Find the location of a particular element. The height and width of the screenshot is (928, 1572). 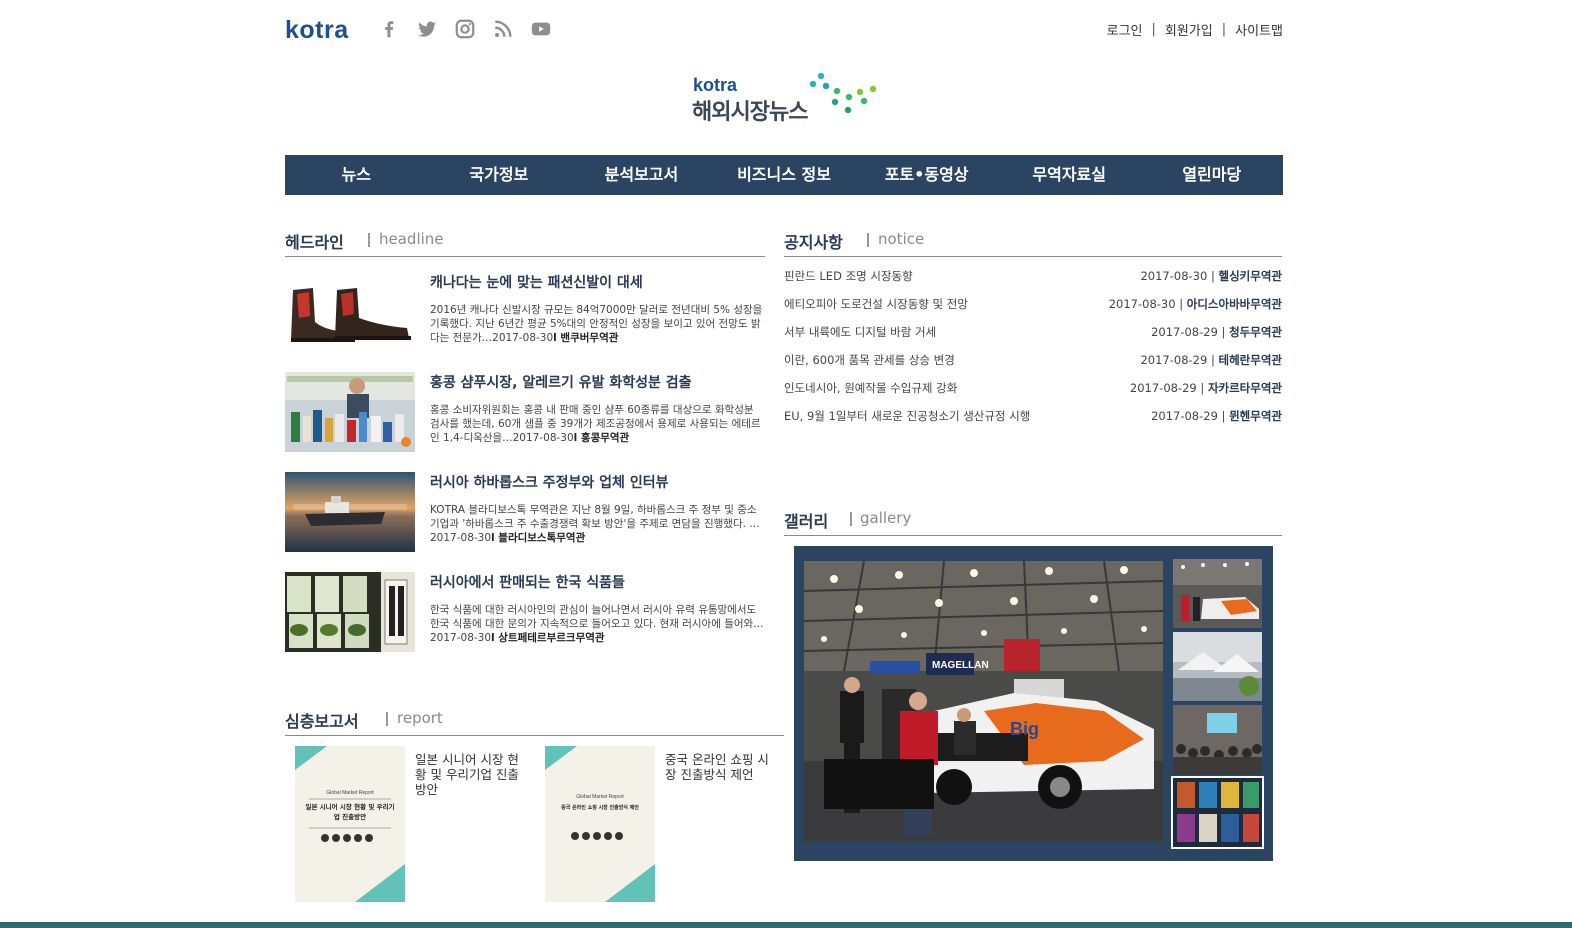

report-title: 일본 시니어 시장 현황 및 우리기업 진출방안 is located at coordinates (470, 774).